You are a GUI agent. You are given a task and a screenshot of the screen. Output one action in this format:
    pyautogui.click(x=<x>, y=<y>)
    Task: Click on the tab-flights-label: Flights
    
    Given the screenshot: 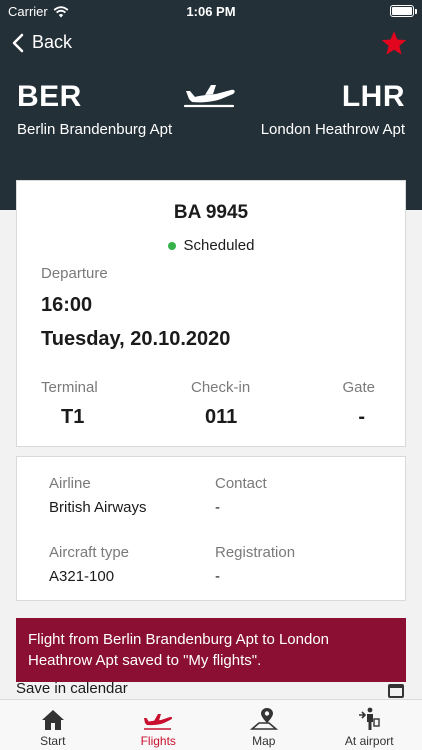 What is the action you would take?
    pyautogui.click(x=158, y=741)
    